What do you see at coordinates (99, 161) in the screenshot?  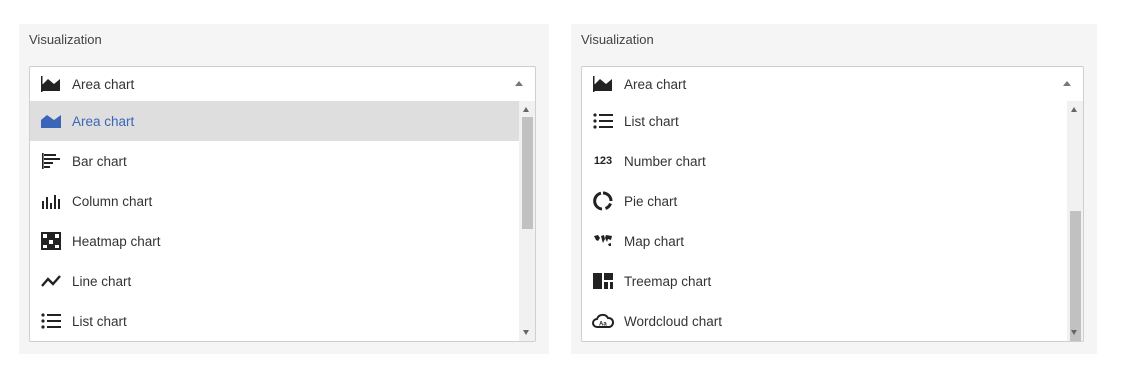 I see `option-label: Bar chart` at bounding box center [99, 161].